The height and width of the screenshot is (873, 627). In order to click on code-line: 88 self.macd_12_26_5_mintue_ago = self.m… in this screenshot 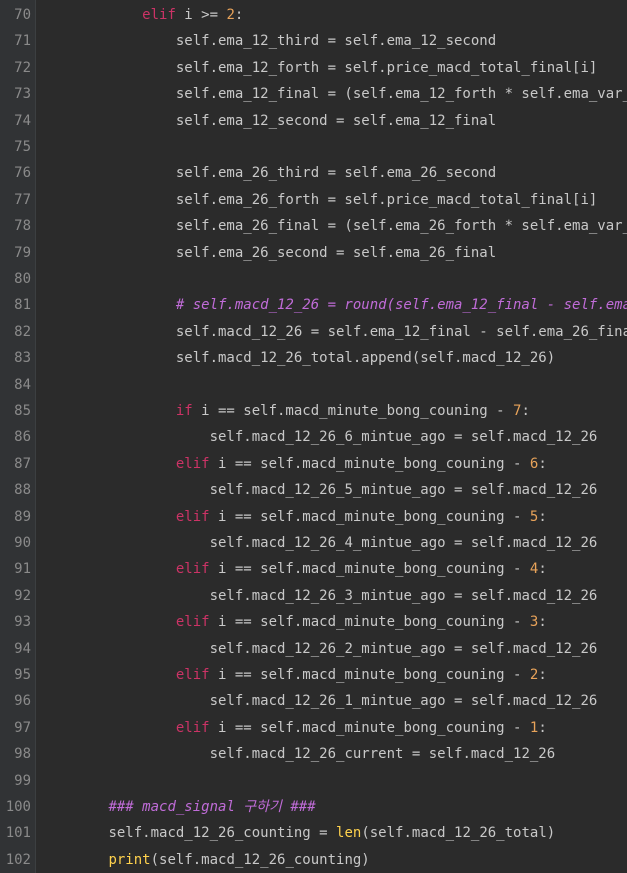, I will do `click(313, 490)`.